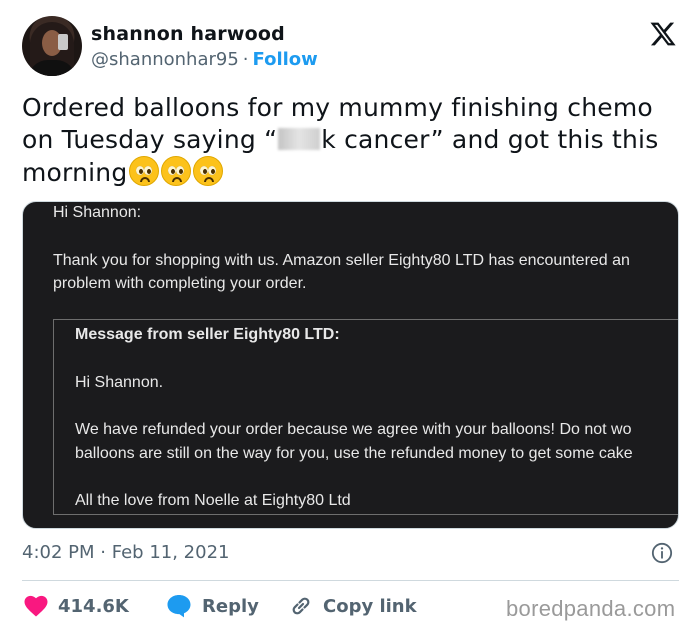 The image size is (700, 632). I want to click on seller-message-header: Message from seller Eighty80 LTD:, so click(207, 334).